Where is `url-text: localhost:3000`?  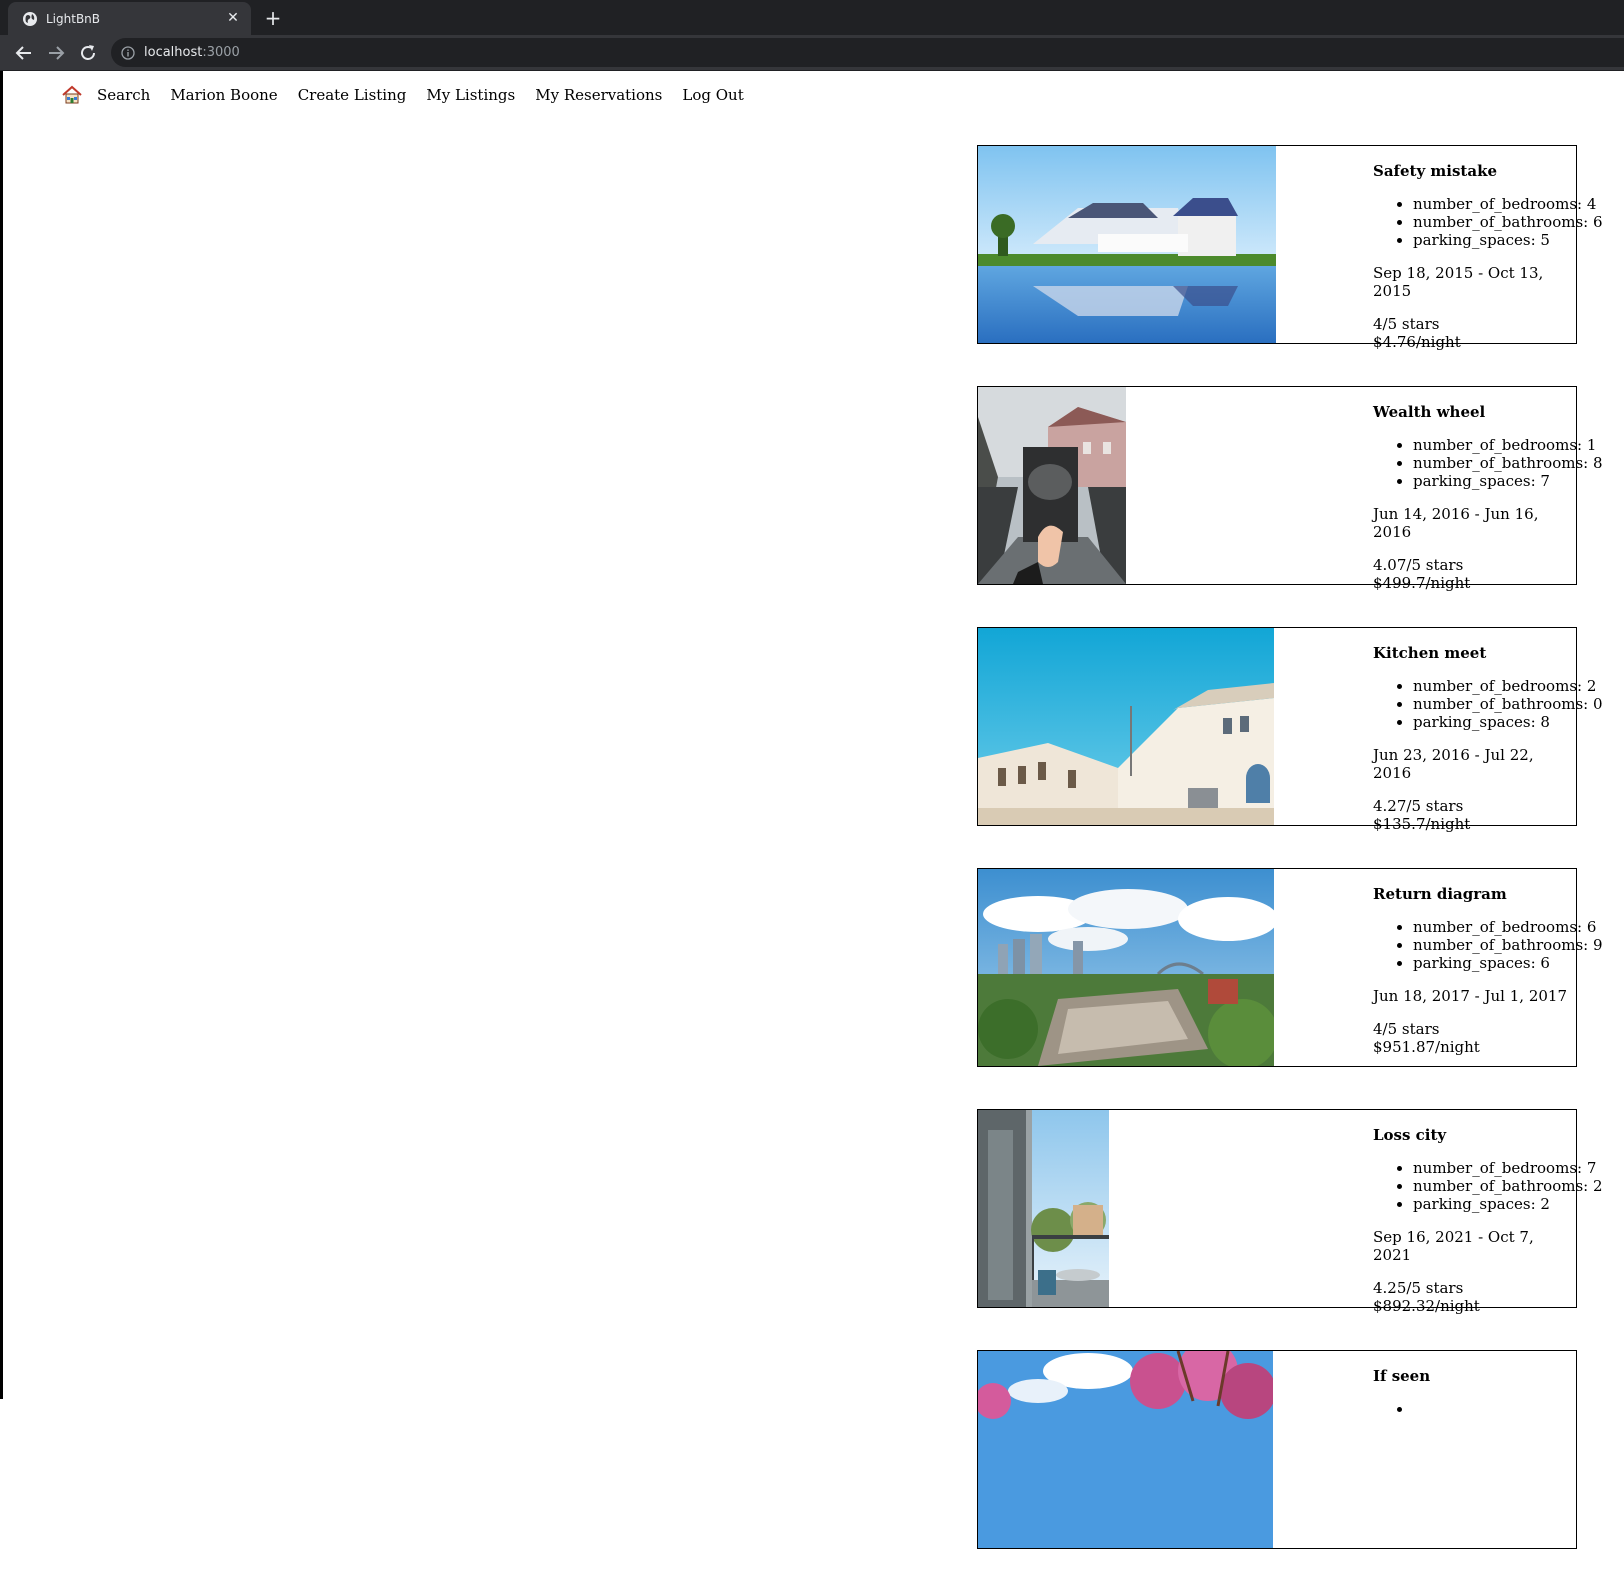 url-text: localhost:3000 is located at coordinates (192, 52).